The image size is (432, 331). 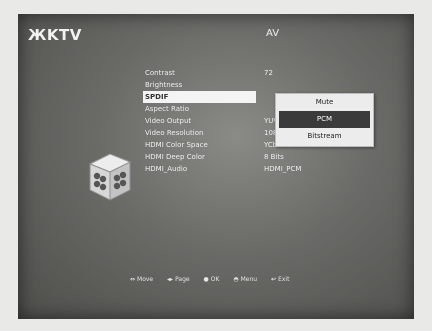 I want to click on setting-brightness: Brightness, so click(x=258, y=85).